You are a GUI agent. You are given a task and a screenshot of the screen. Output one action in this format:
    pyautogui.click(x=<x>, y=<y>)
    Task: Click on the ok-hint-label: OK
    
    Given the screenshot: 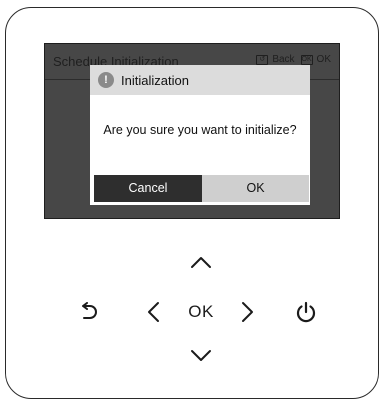 What is the action you would take?
    pyautogui.click(x=323, y=59)
    